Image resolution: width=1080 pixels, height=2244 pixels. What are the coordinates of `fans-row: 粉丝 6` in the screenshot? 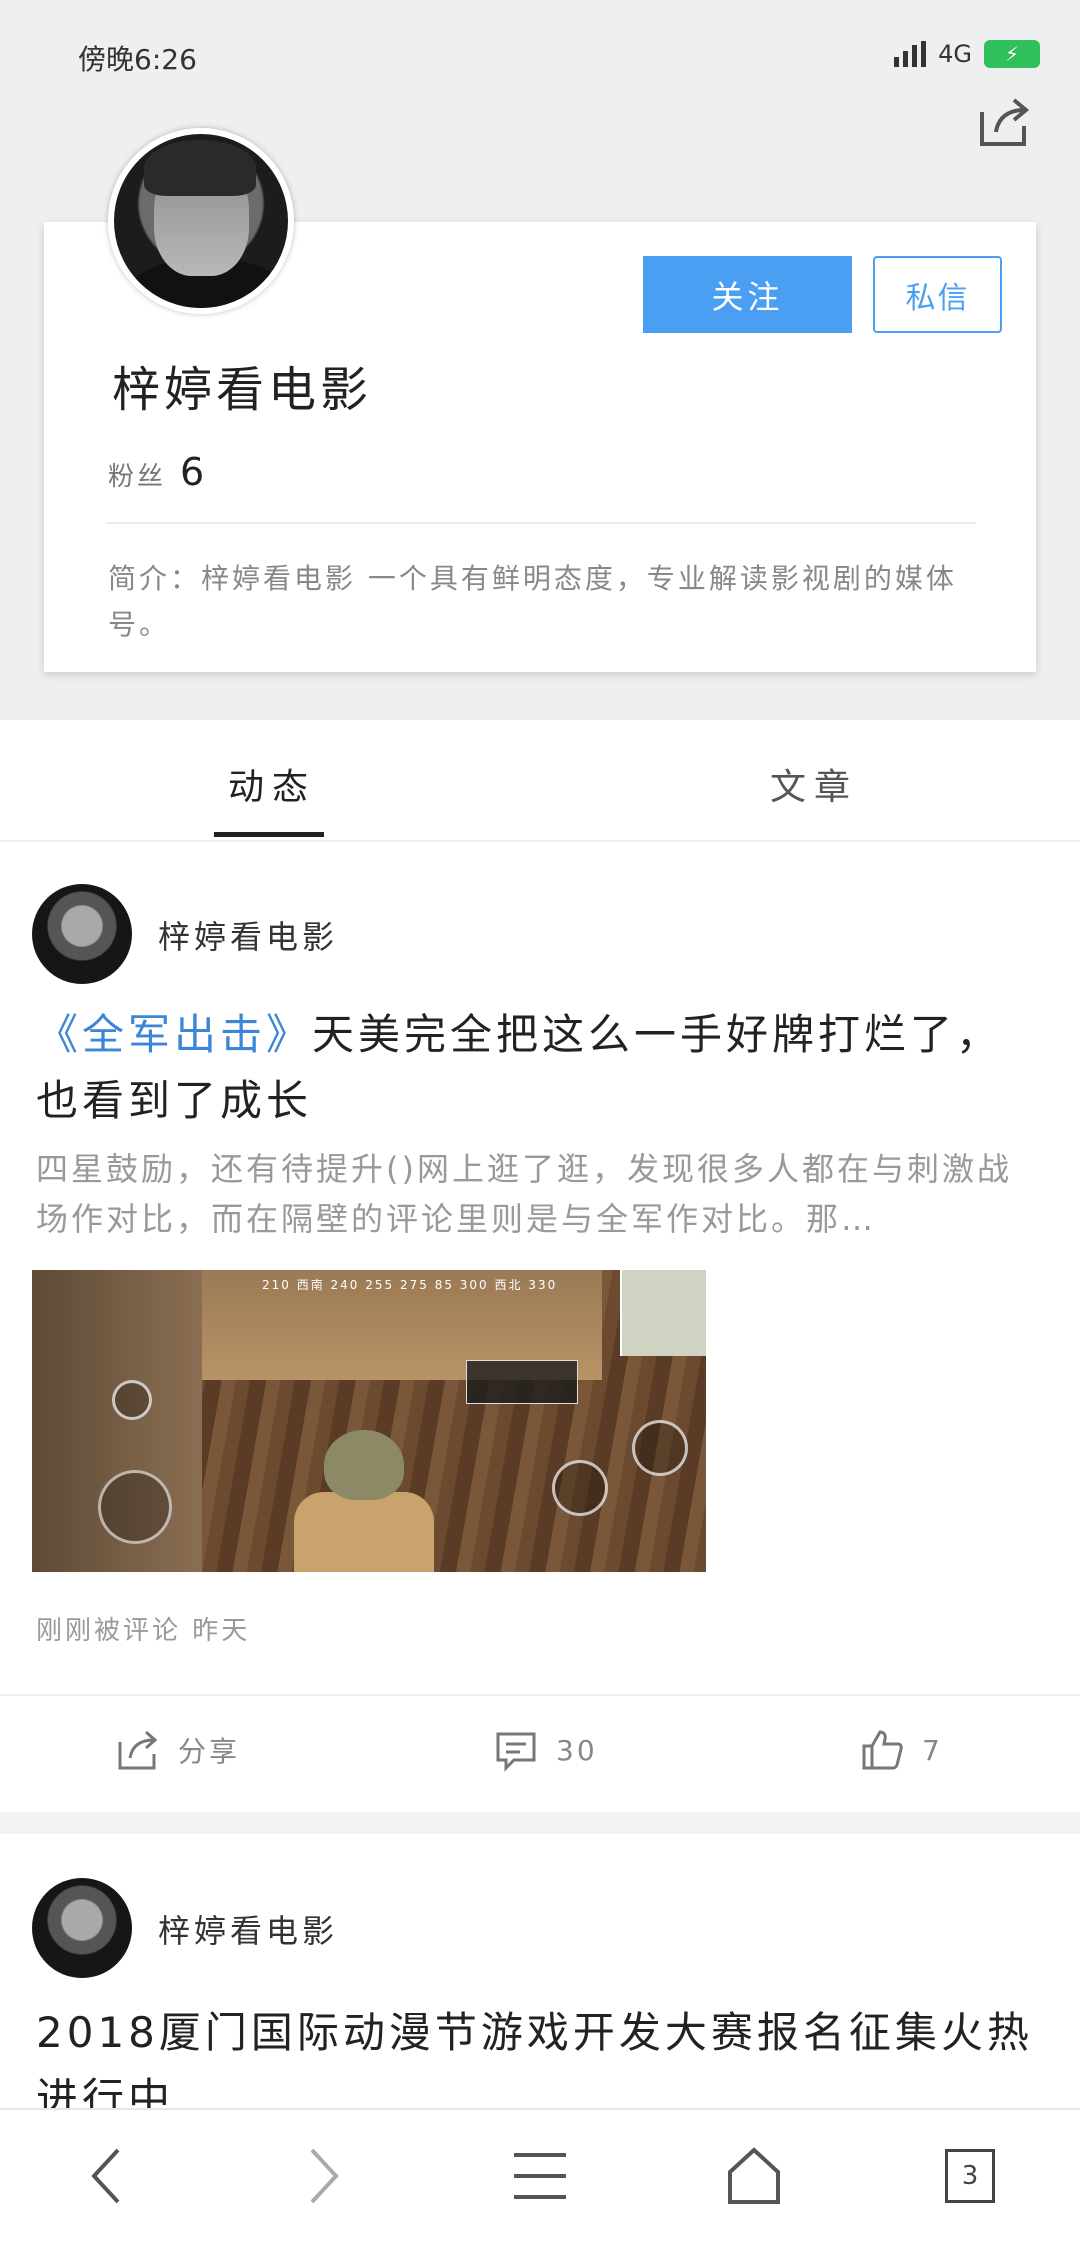 It's located at (156, 472).